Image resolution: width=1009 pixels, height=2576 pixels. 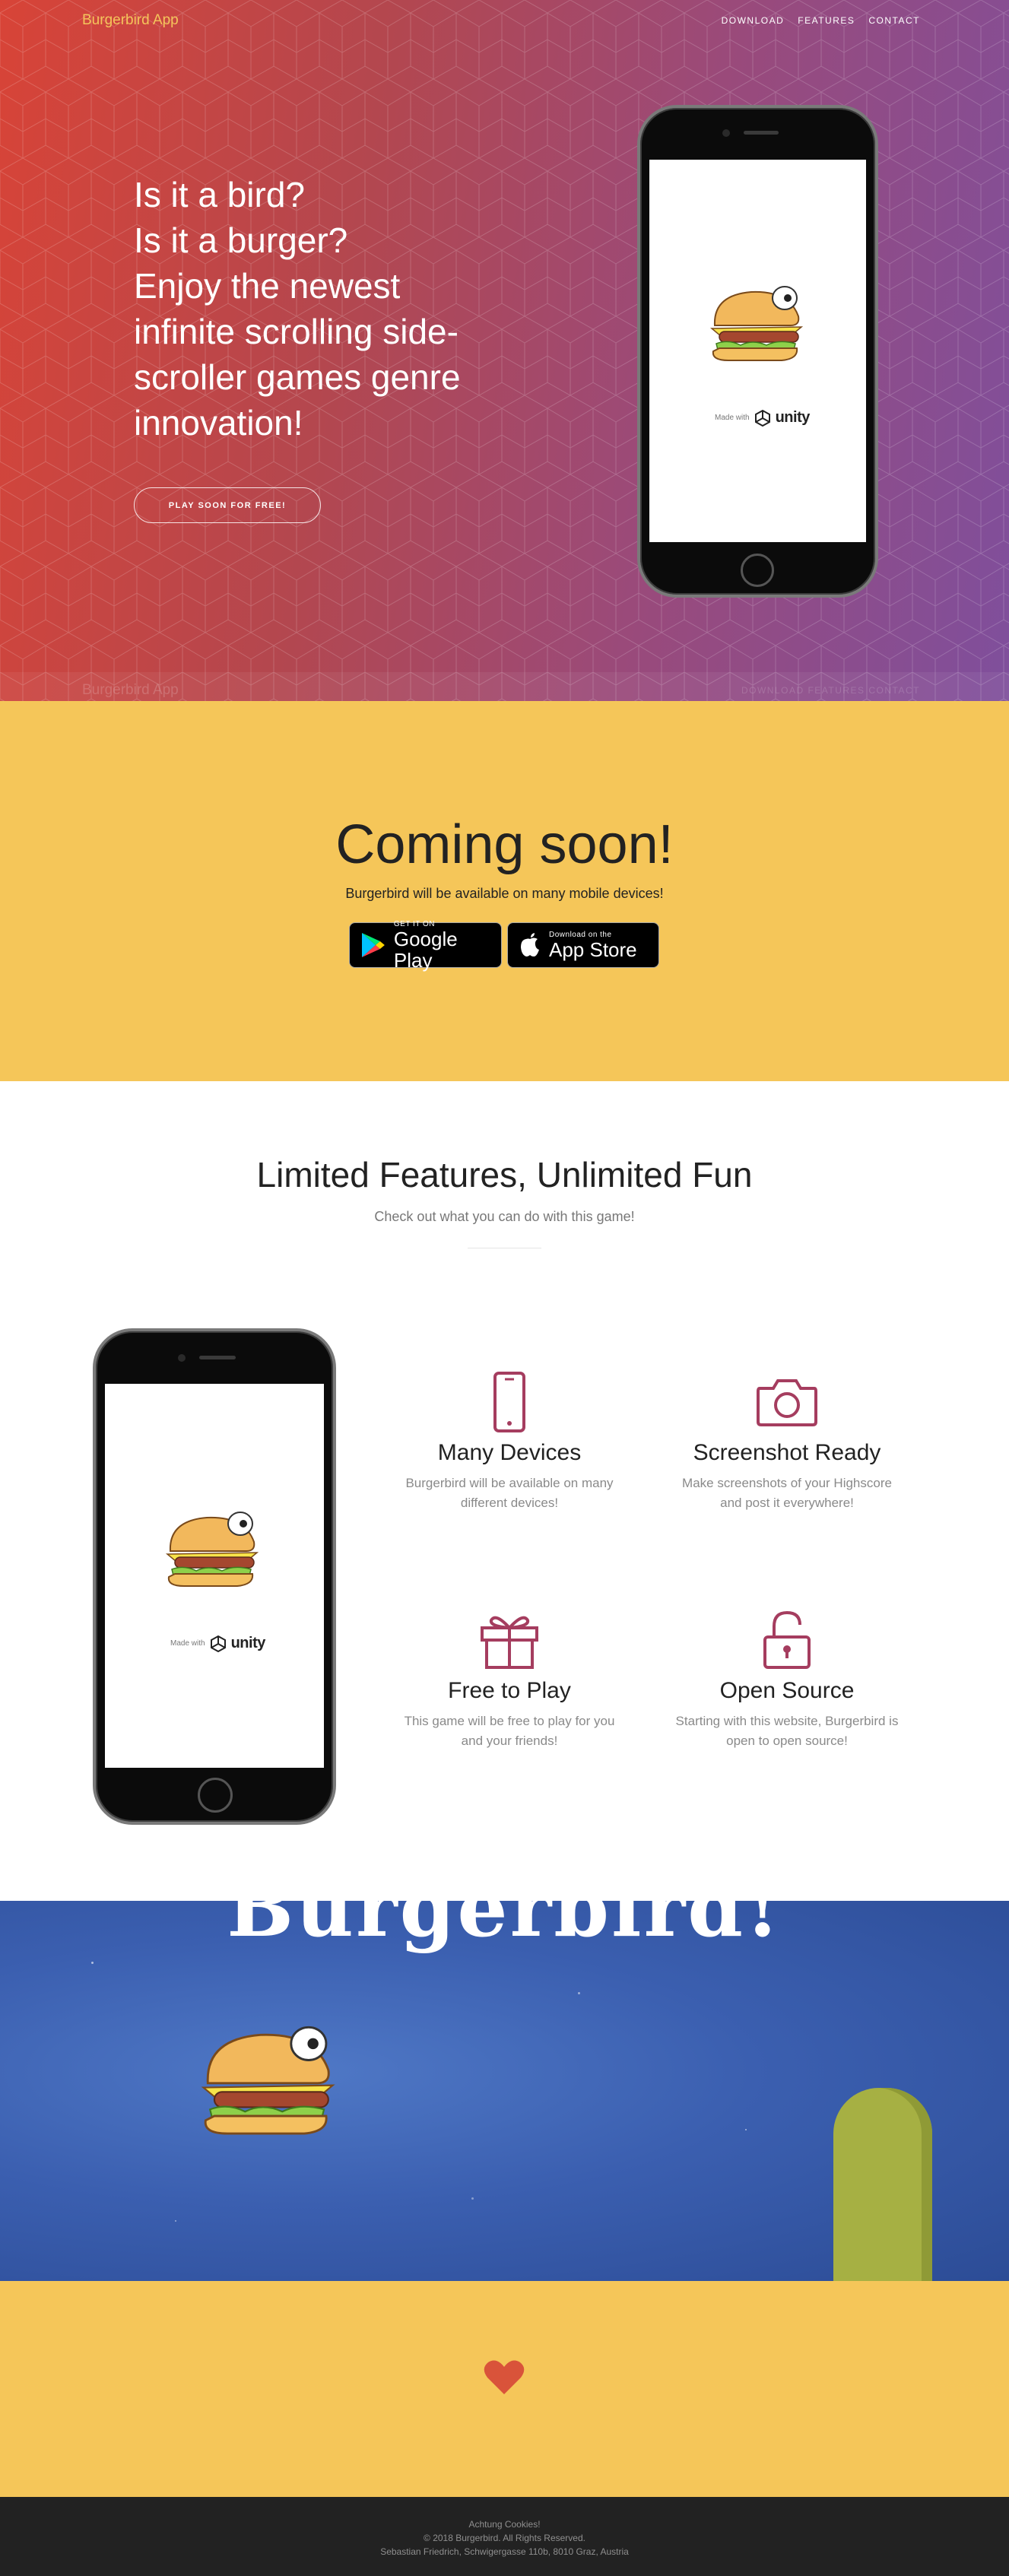 What do you see at coordinates (504, 1174) in the screenshot?
I see `features-title: Limited Features, Unlimited Fun` at bounding box center [504, 1174].